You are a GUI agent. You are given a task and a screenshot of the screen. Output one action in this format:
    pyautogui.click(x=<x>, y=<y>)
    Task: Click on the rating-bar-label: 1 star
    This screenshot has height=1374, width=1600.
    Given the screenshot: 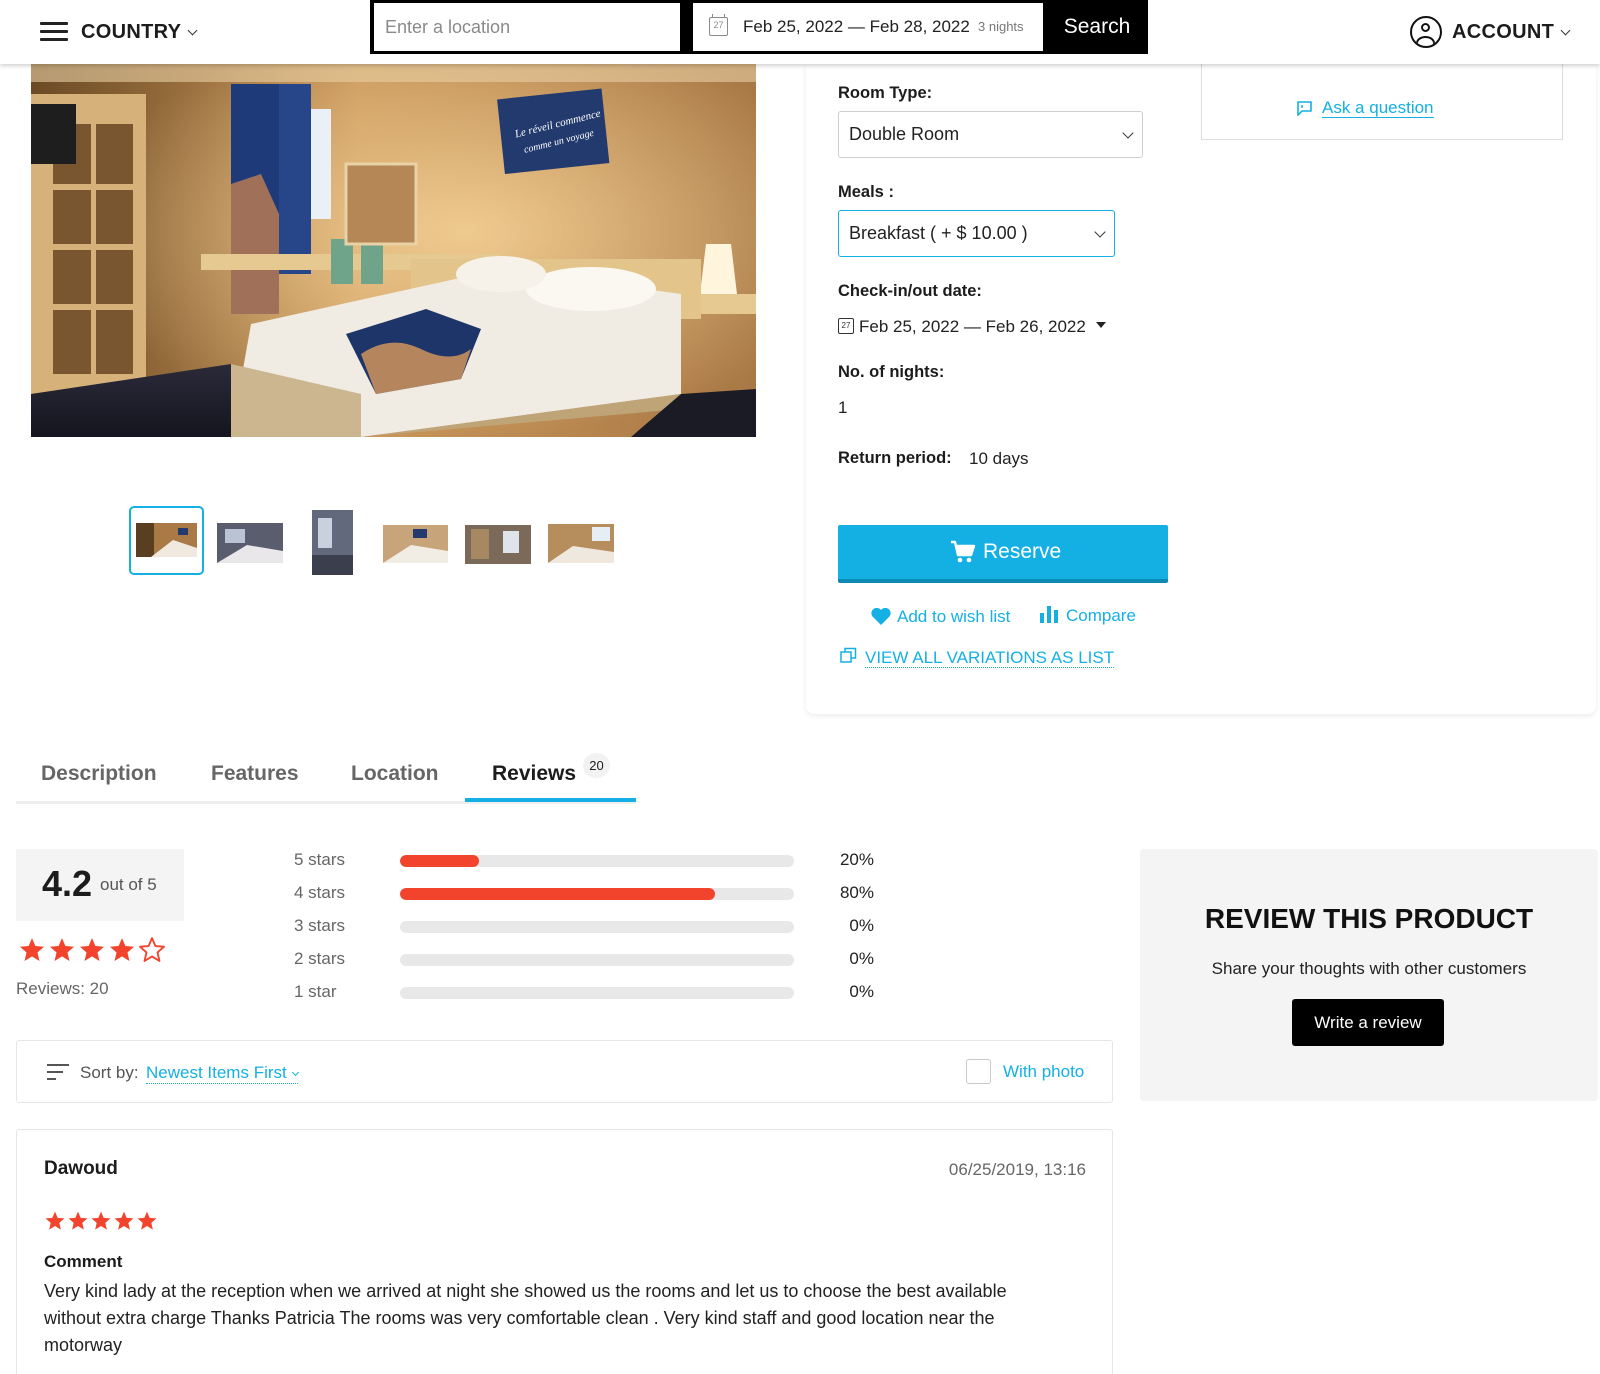 What is the action you would take?
    pyautogui.click(x=315, y=991)
    